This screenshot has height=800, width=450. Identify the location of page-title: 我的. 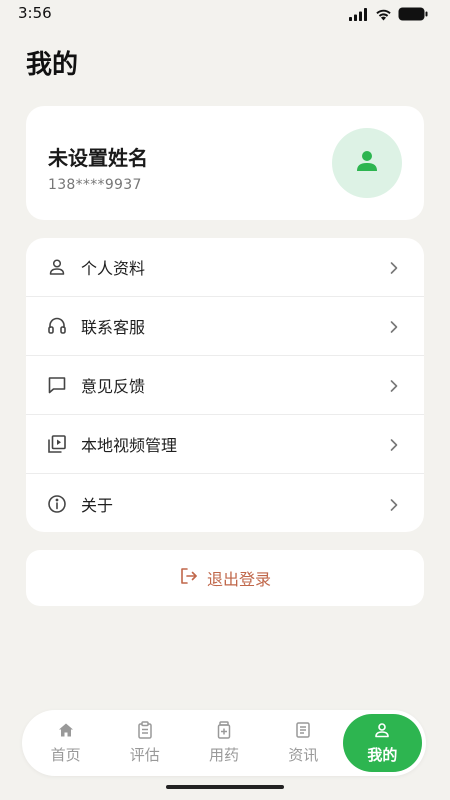
(52, 65).